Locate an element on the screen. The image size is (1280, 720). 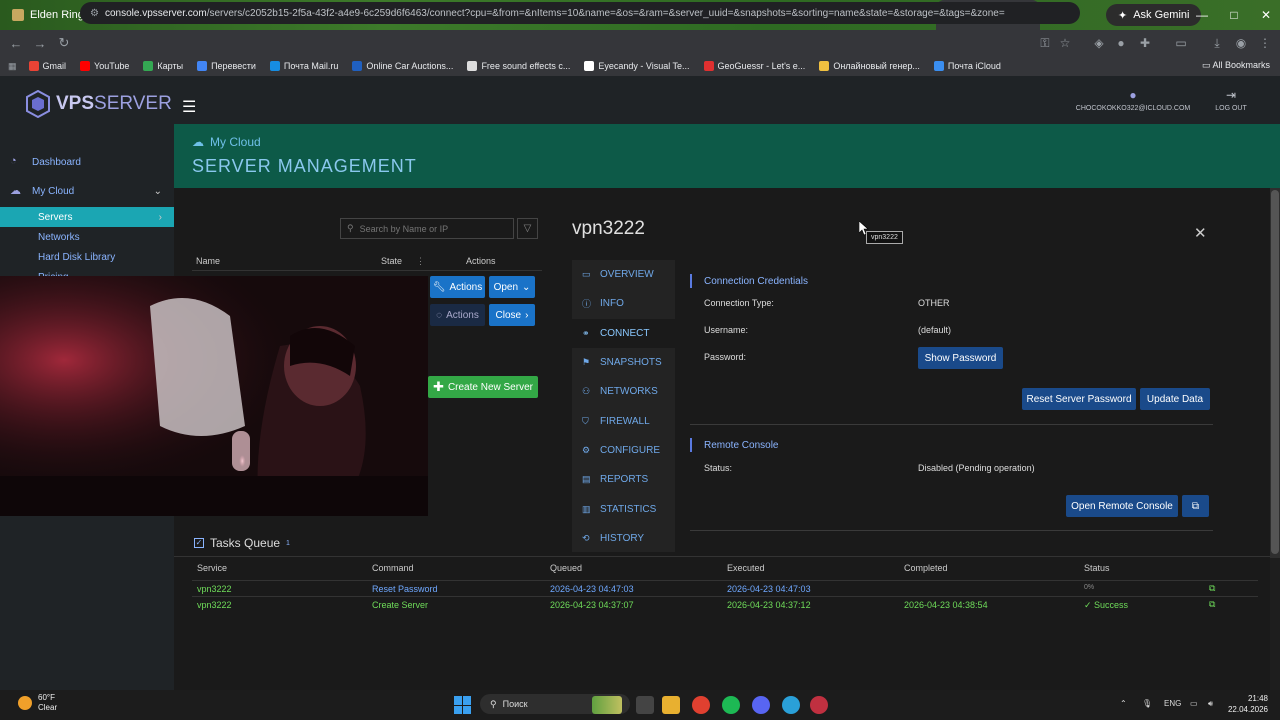
open-button: Open ⌄ is located at coordinates (512, 287).